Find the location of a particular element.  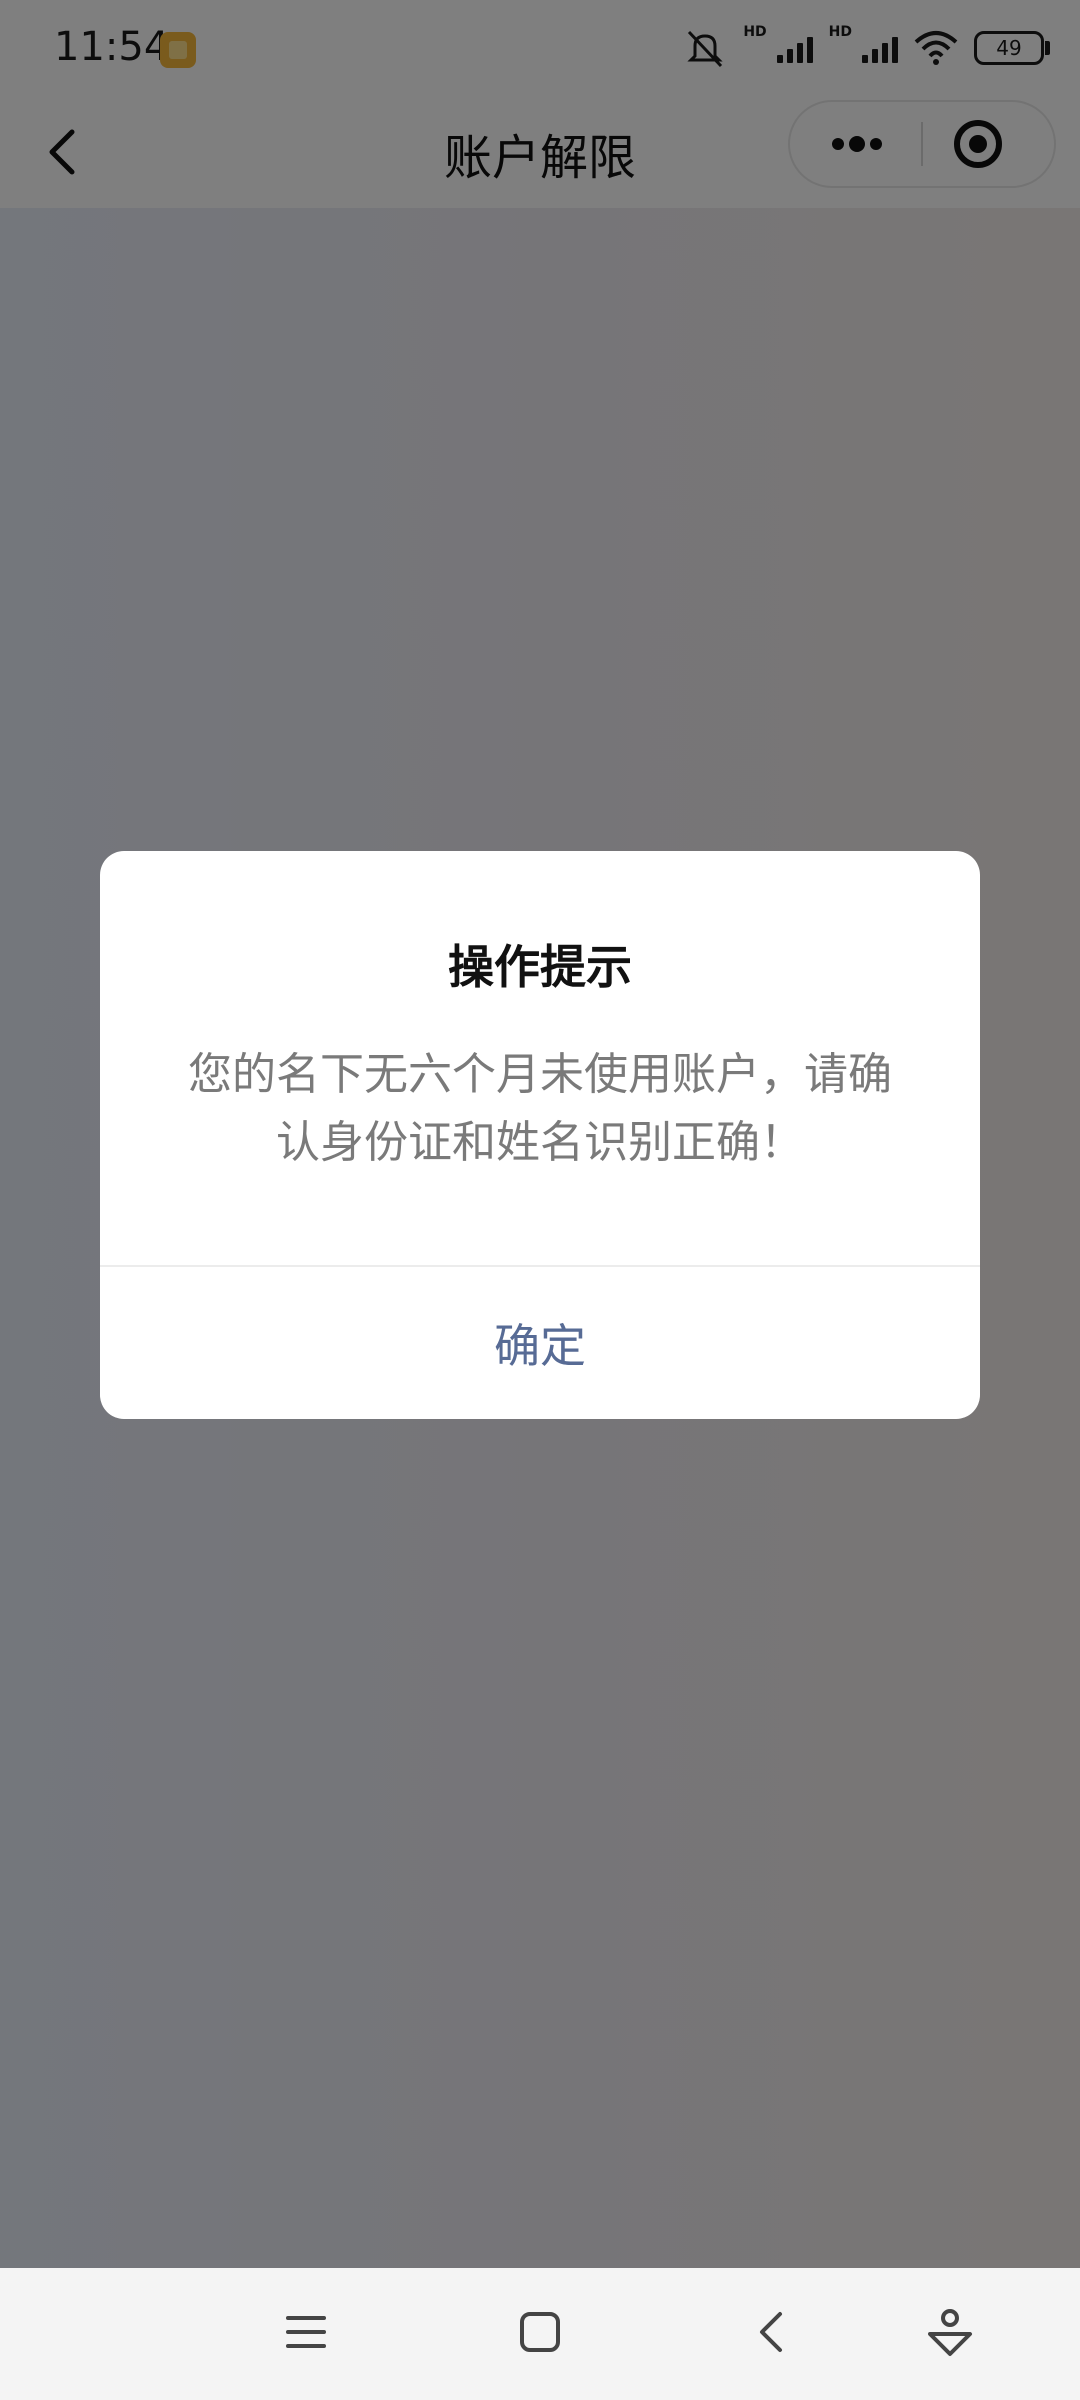

home-square-icon is located at coordinates (540, 2332).